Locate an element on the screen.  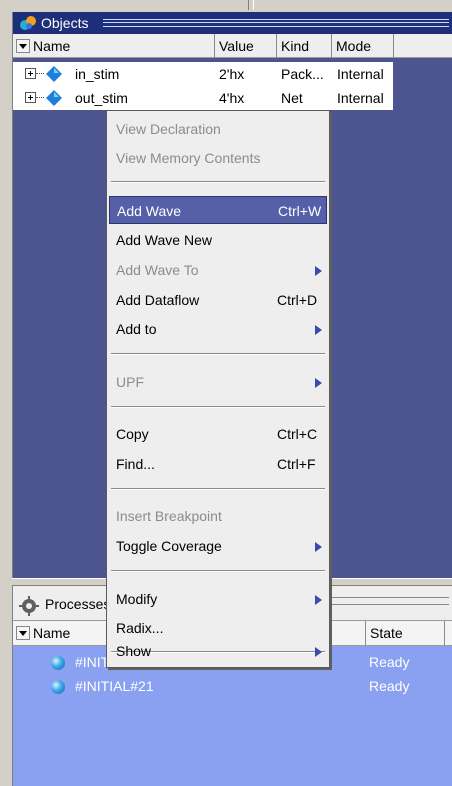
objects-column-header: Name Value Kind Mode is located at coordinates (232, 46).